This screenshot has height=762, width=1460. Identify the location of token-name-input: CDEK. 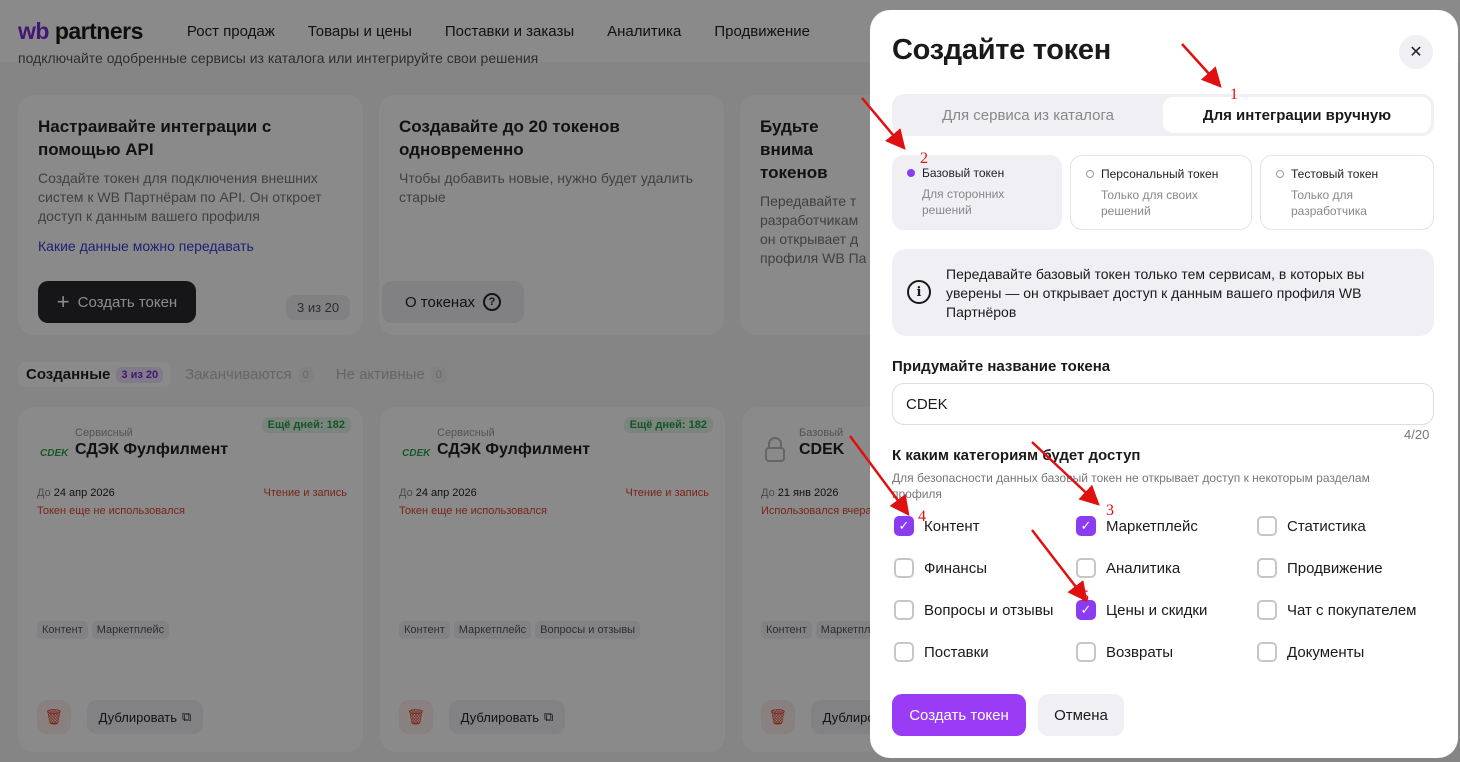
(1163, 404).